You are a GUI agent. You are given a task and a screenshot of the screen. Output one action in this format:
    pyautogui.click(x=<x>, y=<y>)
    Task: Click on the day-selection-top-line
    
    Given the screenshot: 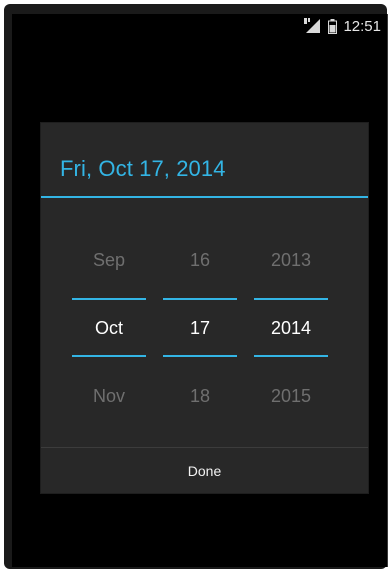 What is the action you would take?
    pyautogui.click(x=200, y=299)
    